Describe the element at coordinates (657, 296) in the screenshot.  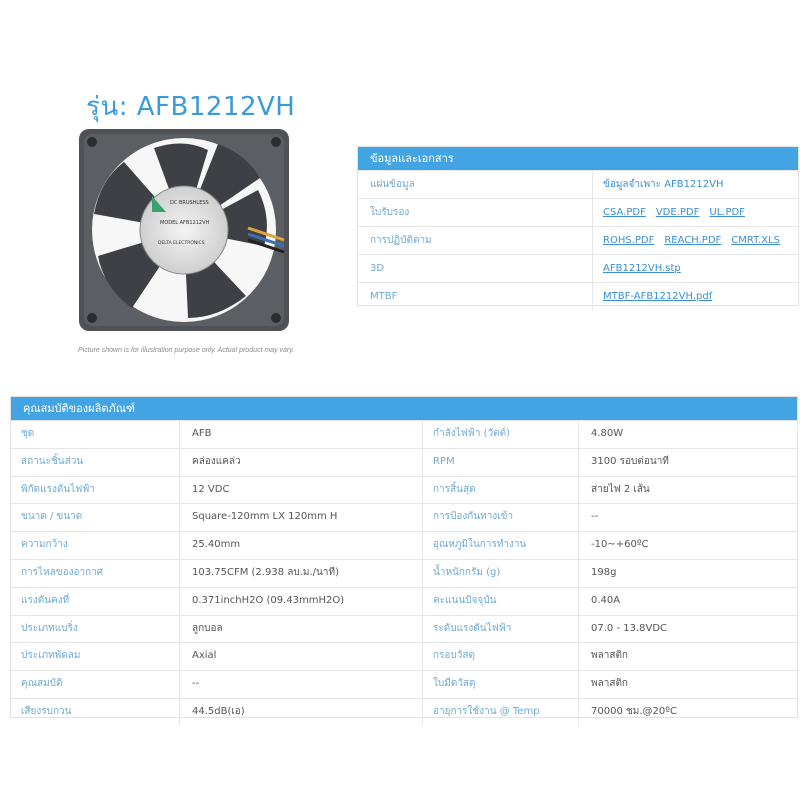
I see `document-link: MTBF-AFB1212VH.pdf` at that location.